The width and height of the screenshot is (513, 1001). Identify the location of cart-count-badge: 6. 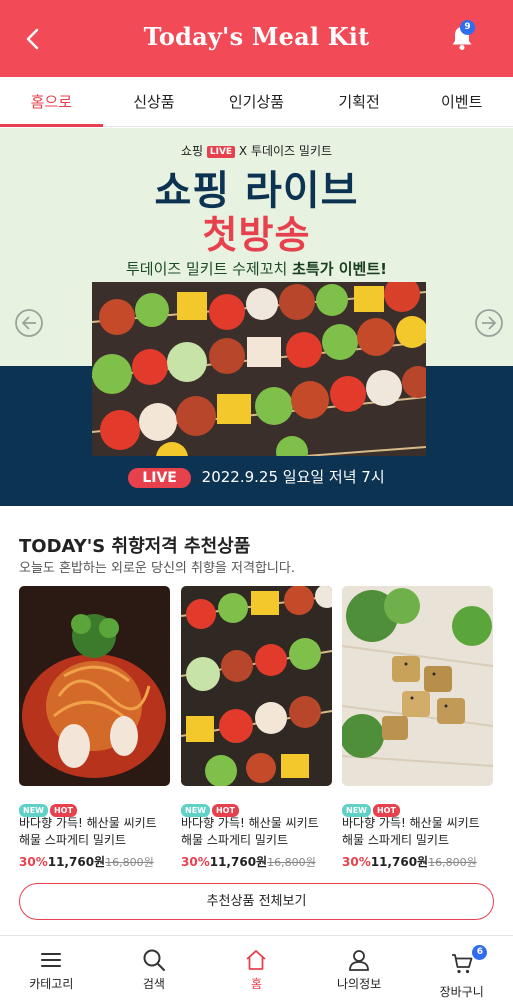
(480, 952).